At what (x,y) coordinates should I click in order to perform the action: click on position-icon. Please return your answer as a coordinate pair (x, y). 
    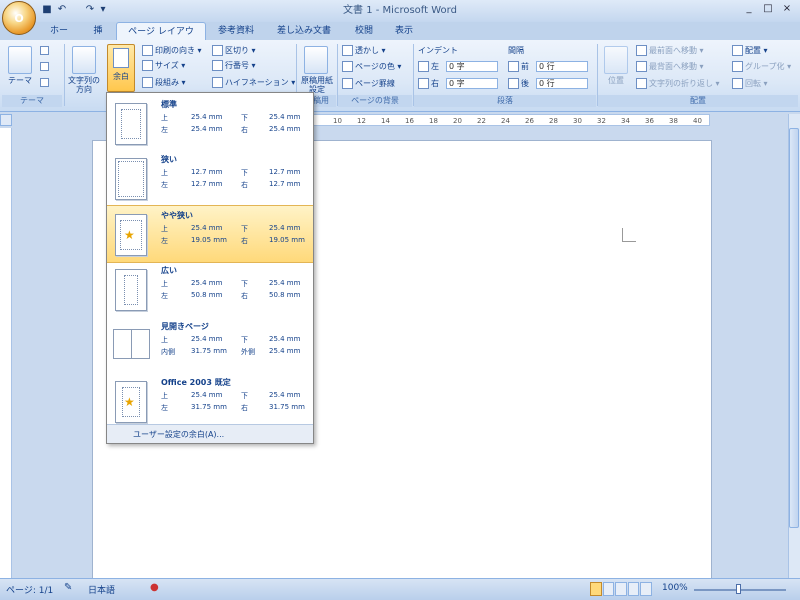
    Looking at the image, I should click on (616, 60).